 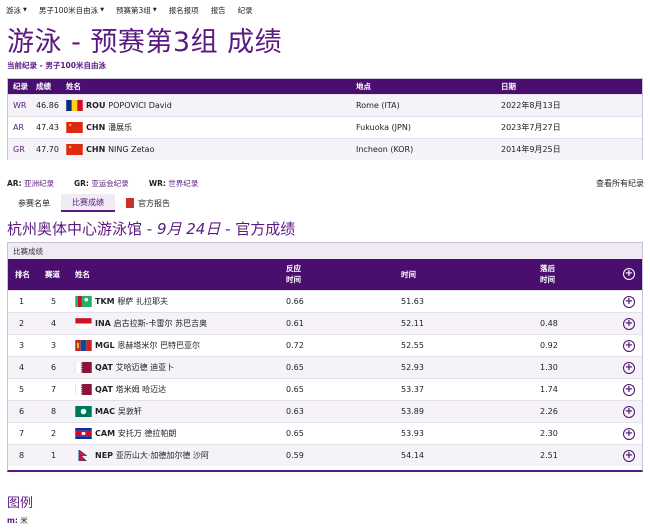 What do you see at coordinates (54, 323) in the screenshot?
I see `result-lane: 4` at bounding box center [54, 323].